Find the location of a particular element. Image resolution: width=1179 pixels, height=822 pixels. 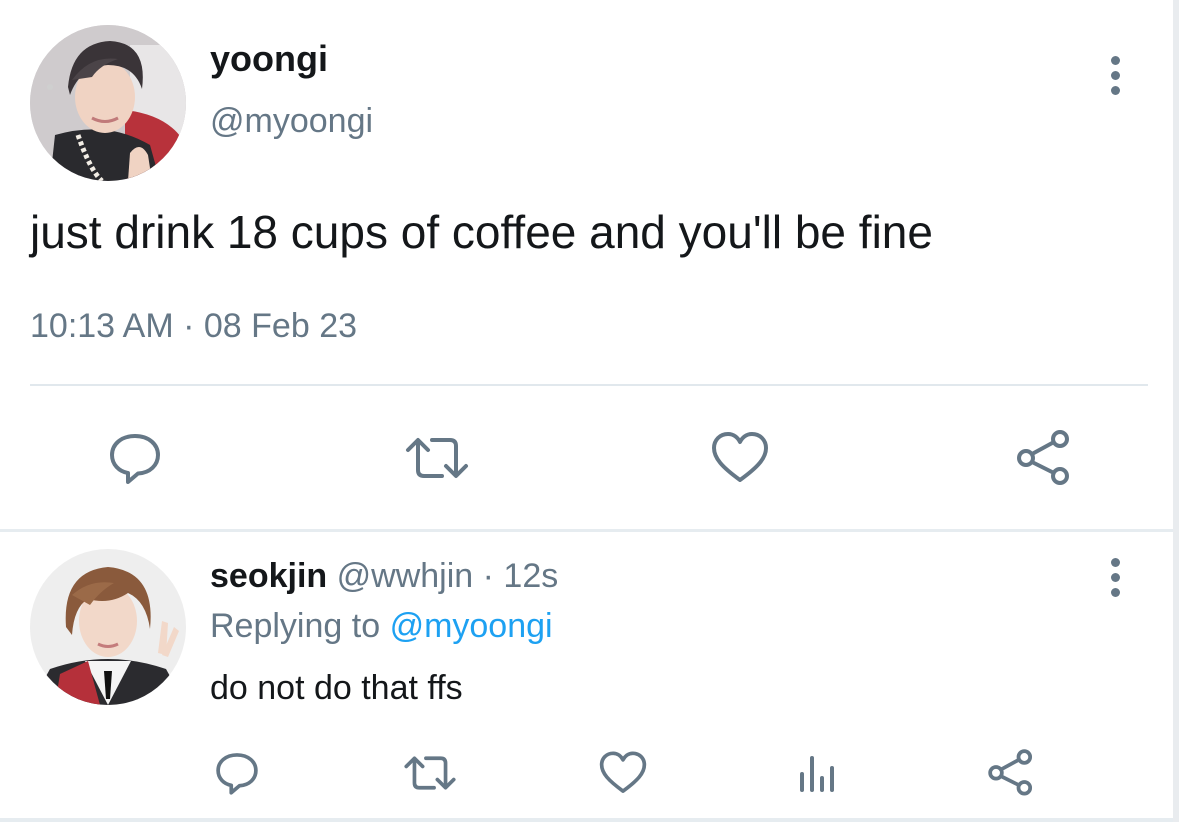

main-tweet-timestamp: 10:13 AM · 08 Feb 23 is located at coordinates (193, 326).